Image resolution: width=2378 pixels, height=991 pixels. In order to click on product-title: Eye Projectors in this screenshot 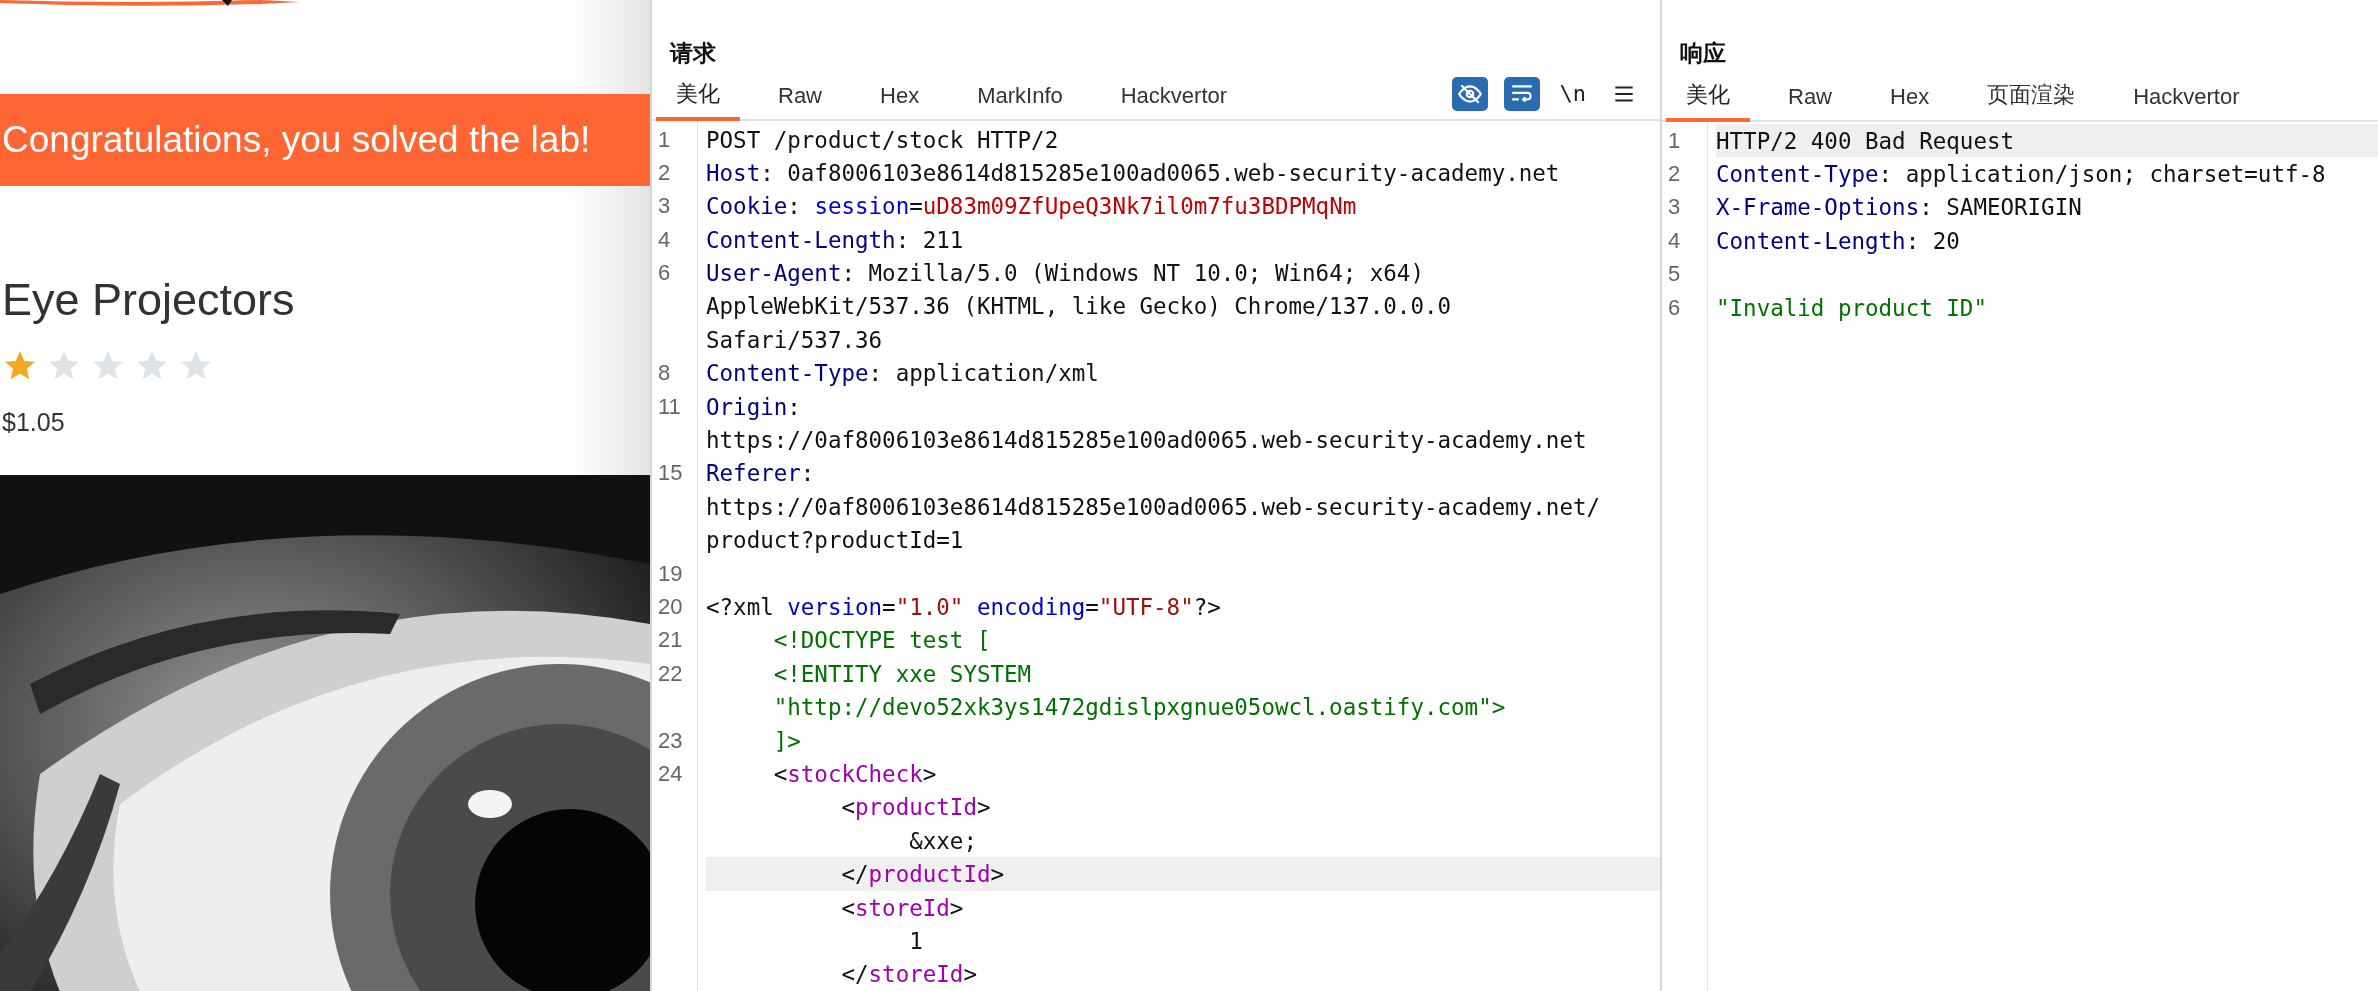, I will do `click(149, 300)`.